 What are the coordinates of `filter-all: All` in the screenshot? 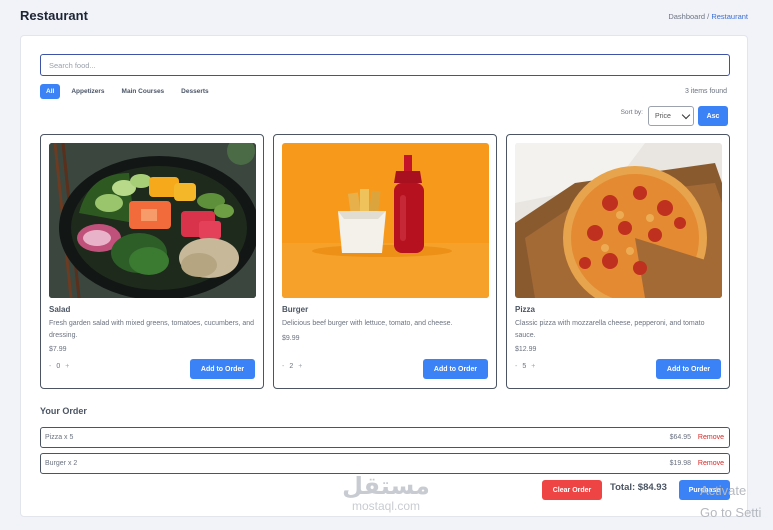 It's located at (50, 91).